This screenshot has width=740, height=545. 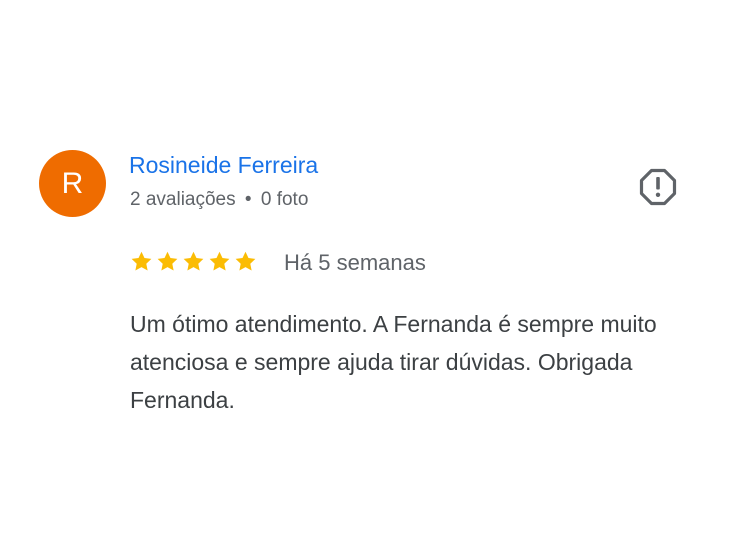 I want to click on reviewer-meta: 2 avaliações • 0 foto, so click(x=219, y=200).